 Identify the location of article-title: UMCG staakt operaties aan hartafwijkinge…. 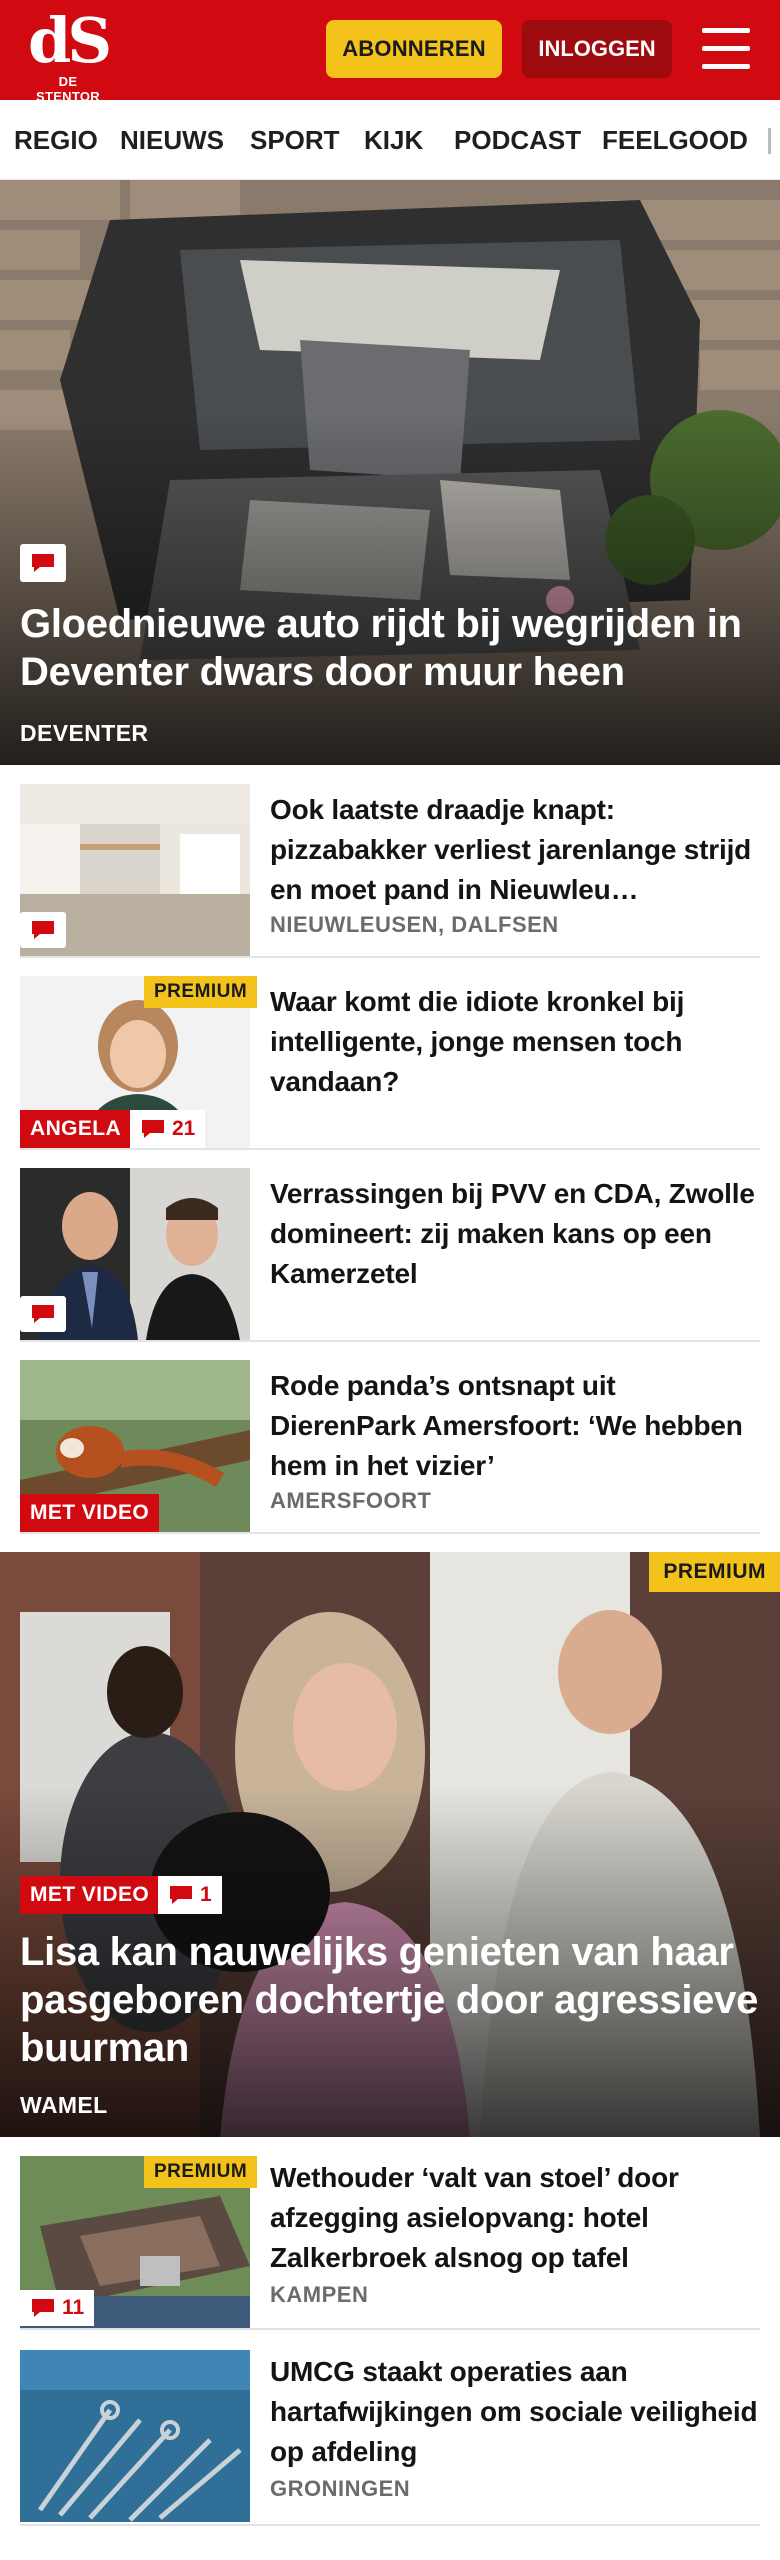
(515, 2412).